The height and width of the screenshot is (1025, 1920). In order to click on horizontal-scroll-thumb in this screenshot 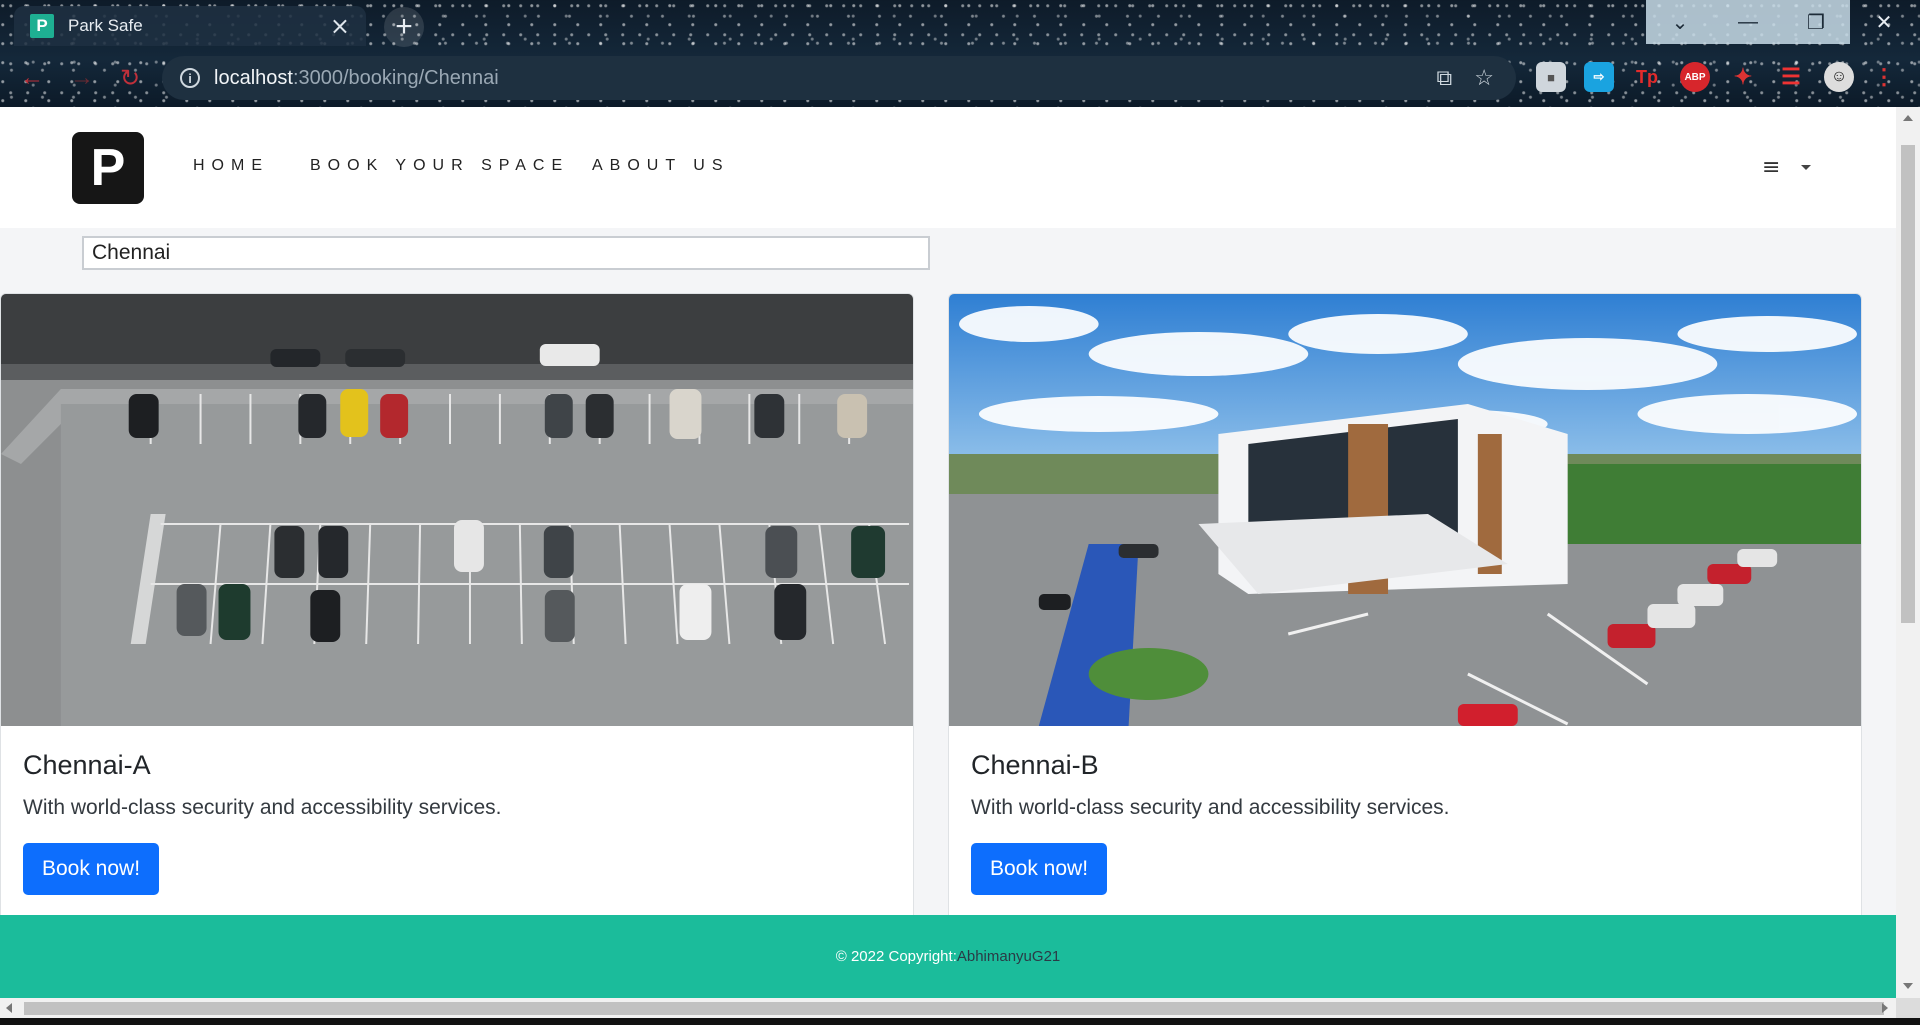, I will do `click(954, 1008)`.